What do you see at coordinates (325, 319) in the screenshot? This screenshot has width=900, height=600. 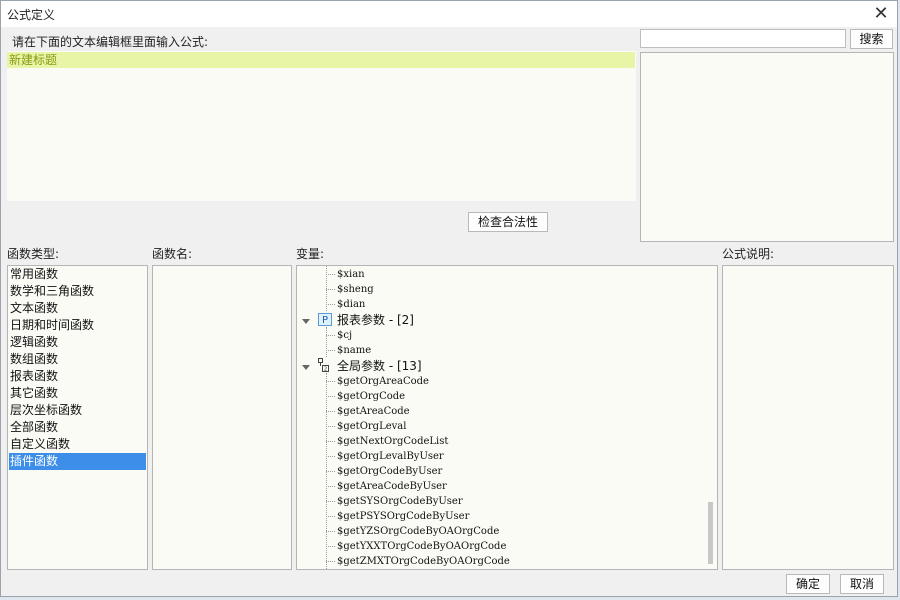 I see `p-icon: P` at bounding box center [325, 319].